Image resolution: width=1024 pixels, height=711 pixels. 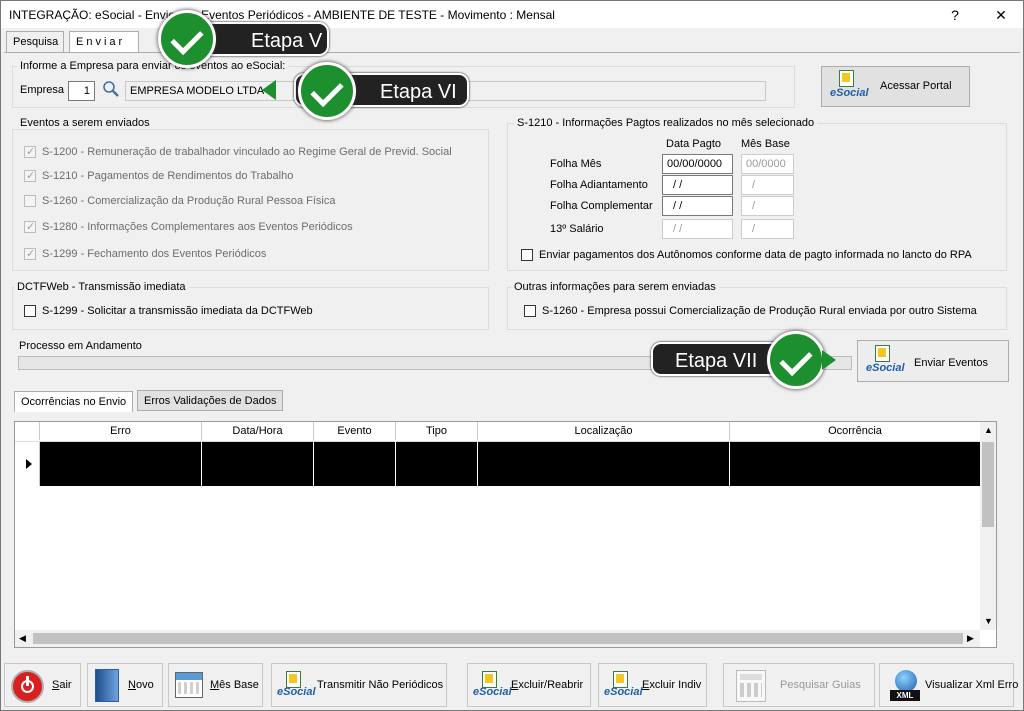 What do you see at coordinates (697, 164) in the screenshot?
I see `folha-mes-data-input: 00/00/0000` at bounding box center [697, 164].